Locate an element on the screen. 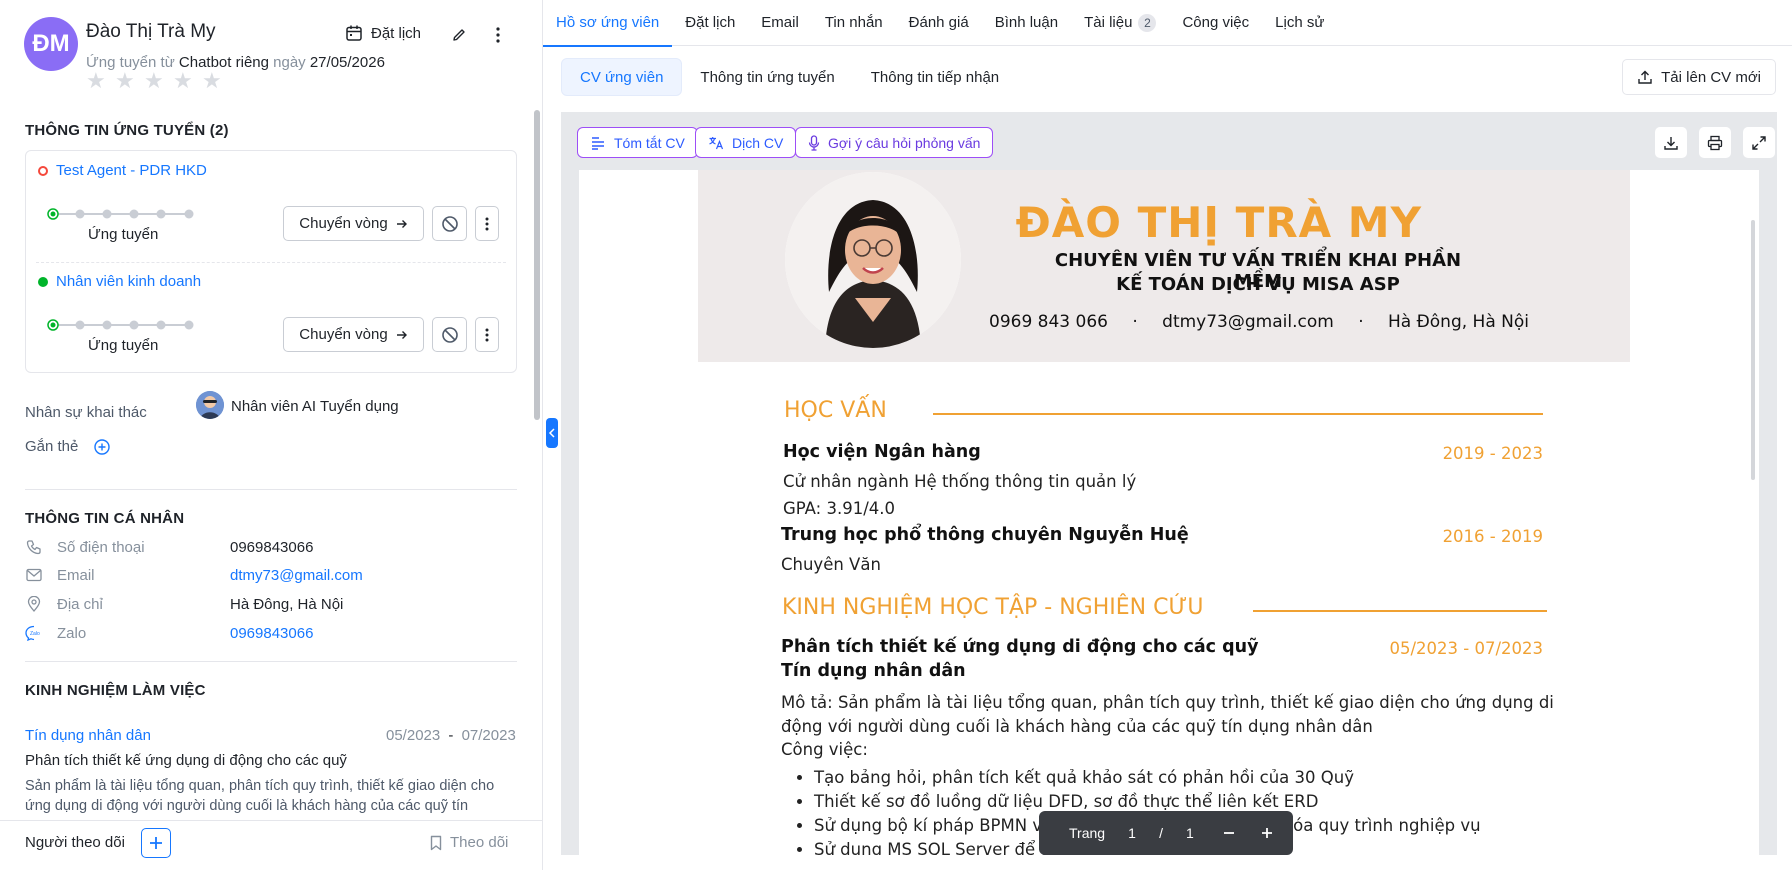  cv-location: Hà Đông, Hà Nội is located at coordinates (1458, 322).